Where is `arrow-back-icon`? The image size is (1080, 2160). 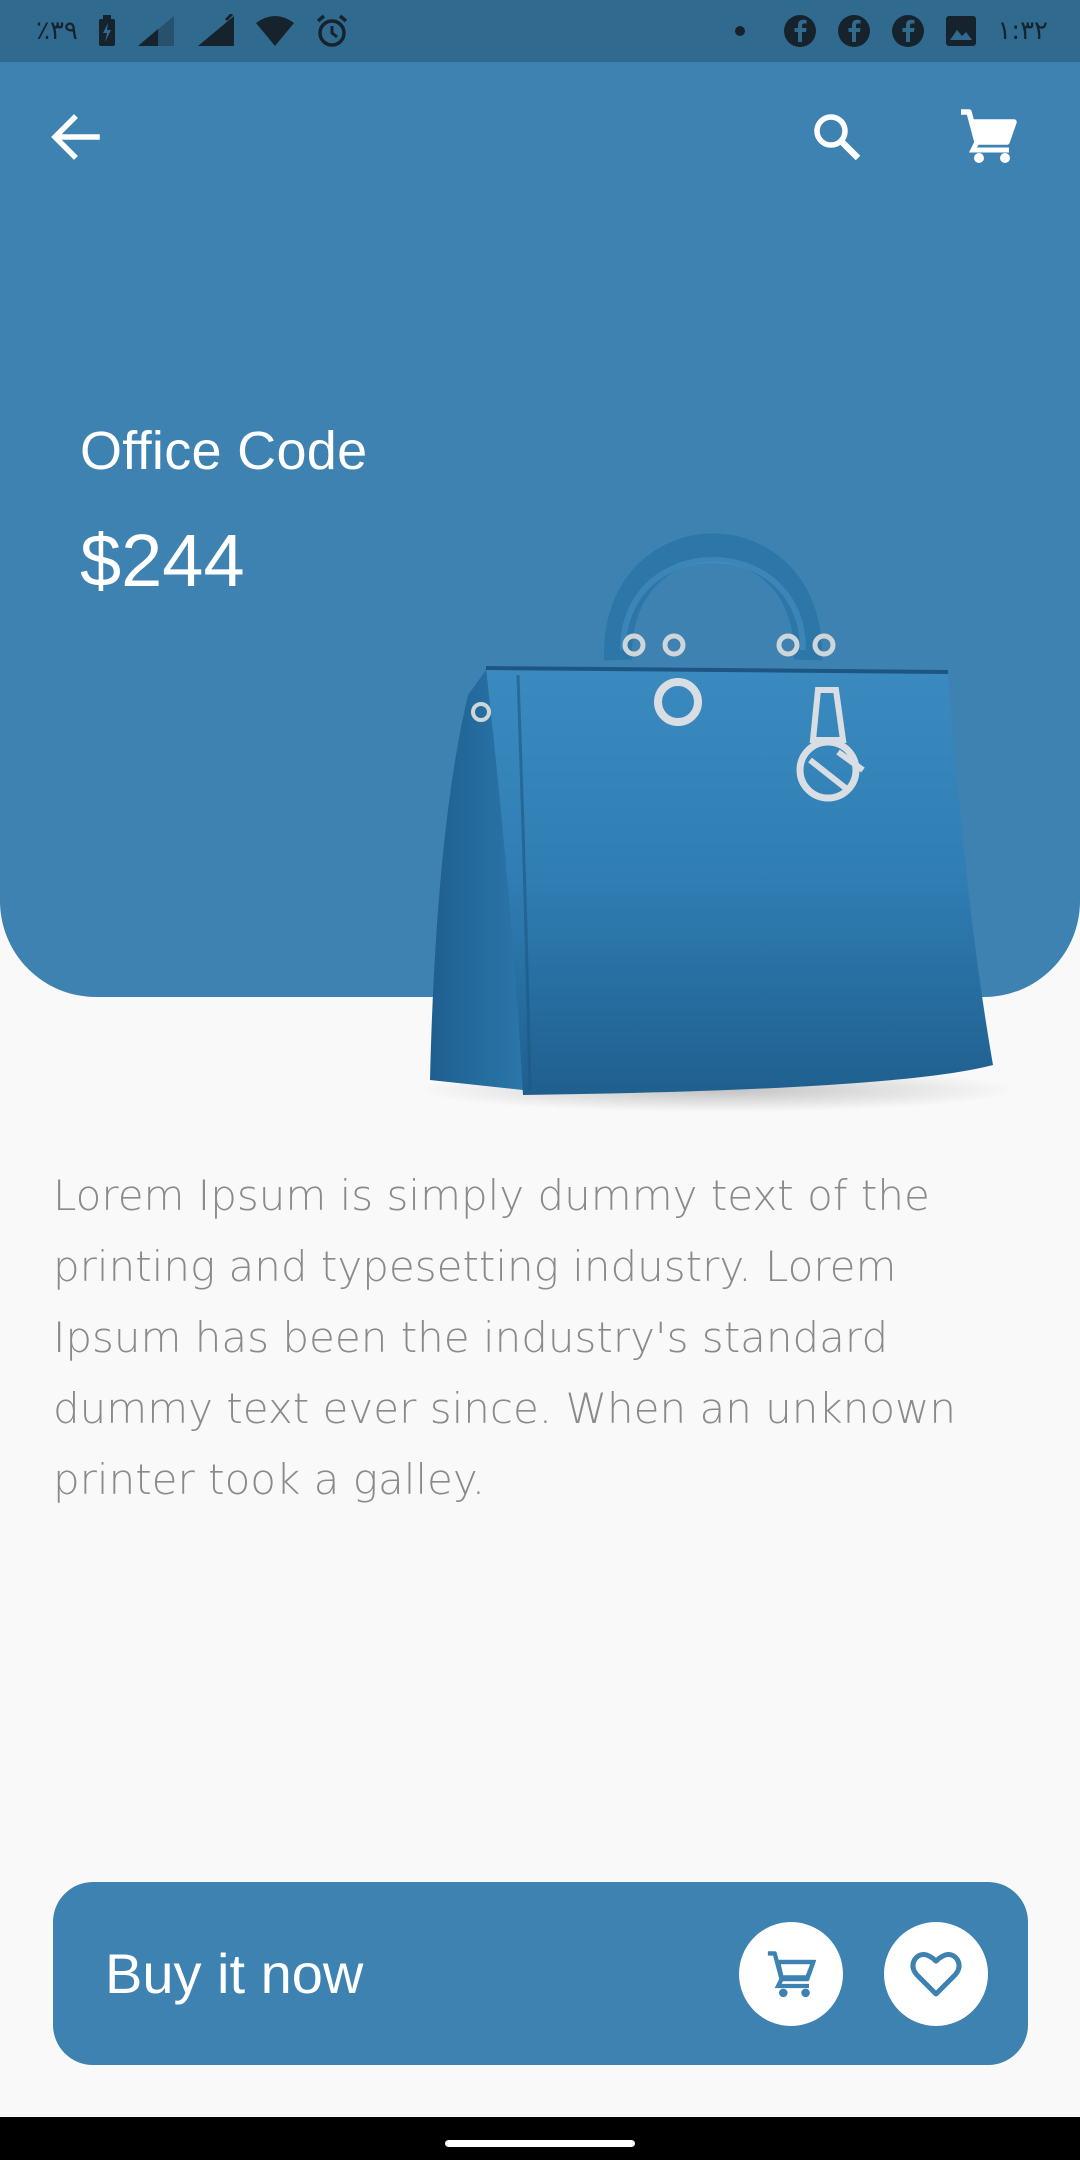
arrow-back-icon is located at coordinates (75, 137).